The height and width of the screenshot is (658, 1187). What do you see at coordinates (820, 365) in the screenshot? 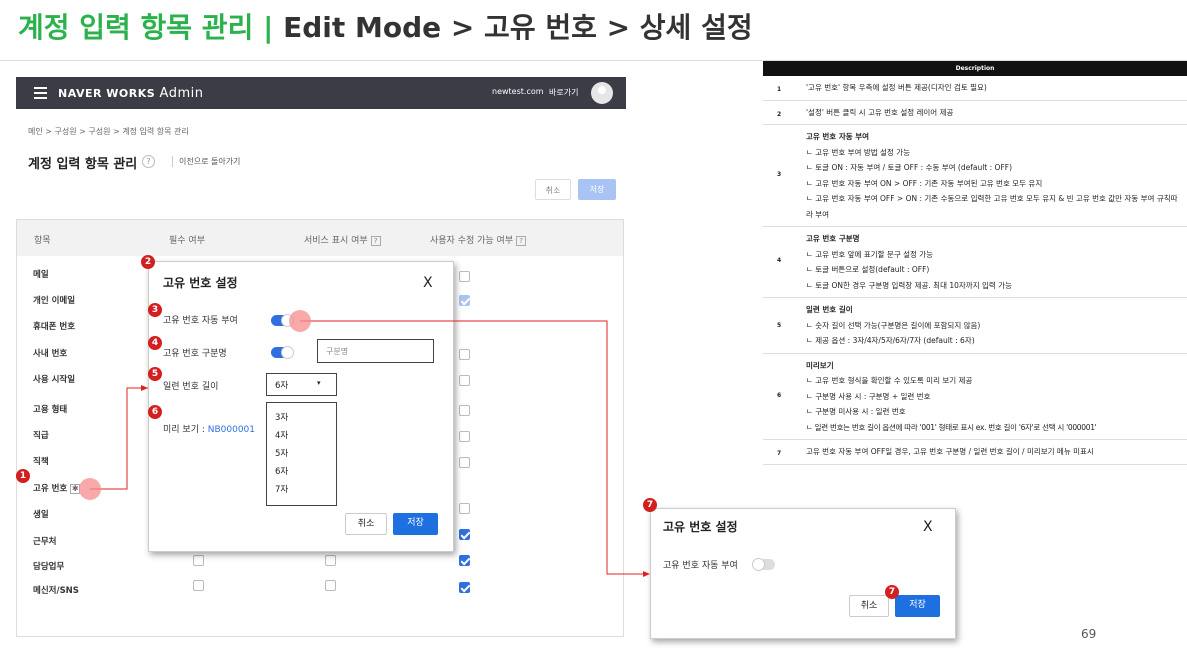
I see `description-heading: 미리보기` at bounding box center [820, 365].